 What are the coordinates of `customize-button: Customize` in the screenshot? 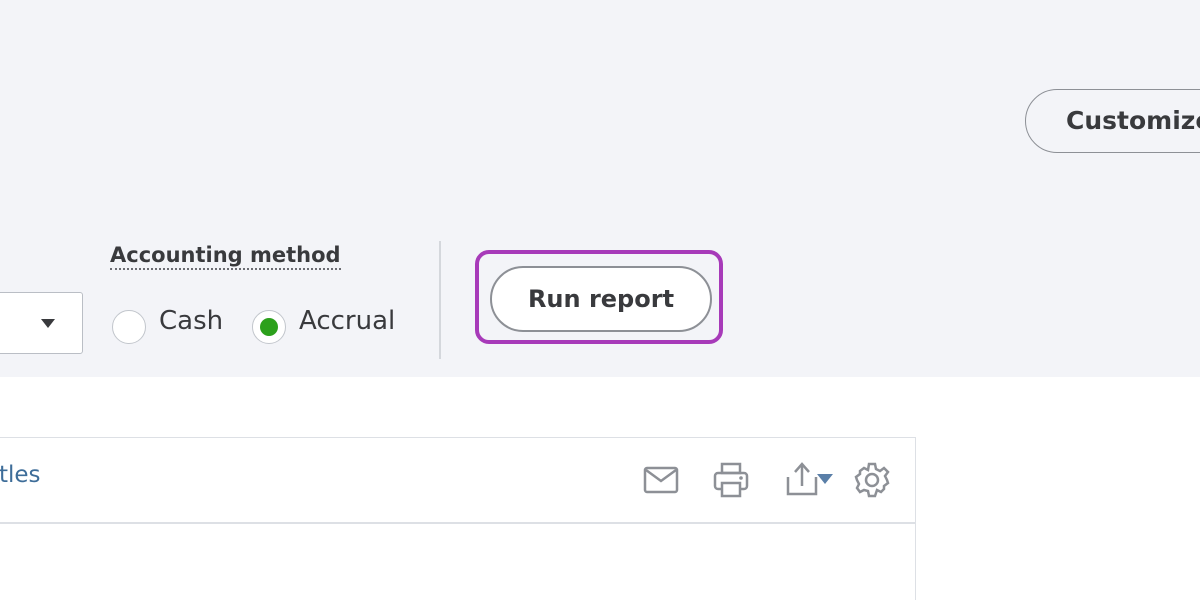 It's located at (1112, 121).